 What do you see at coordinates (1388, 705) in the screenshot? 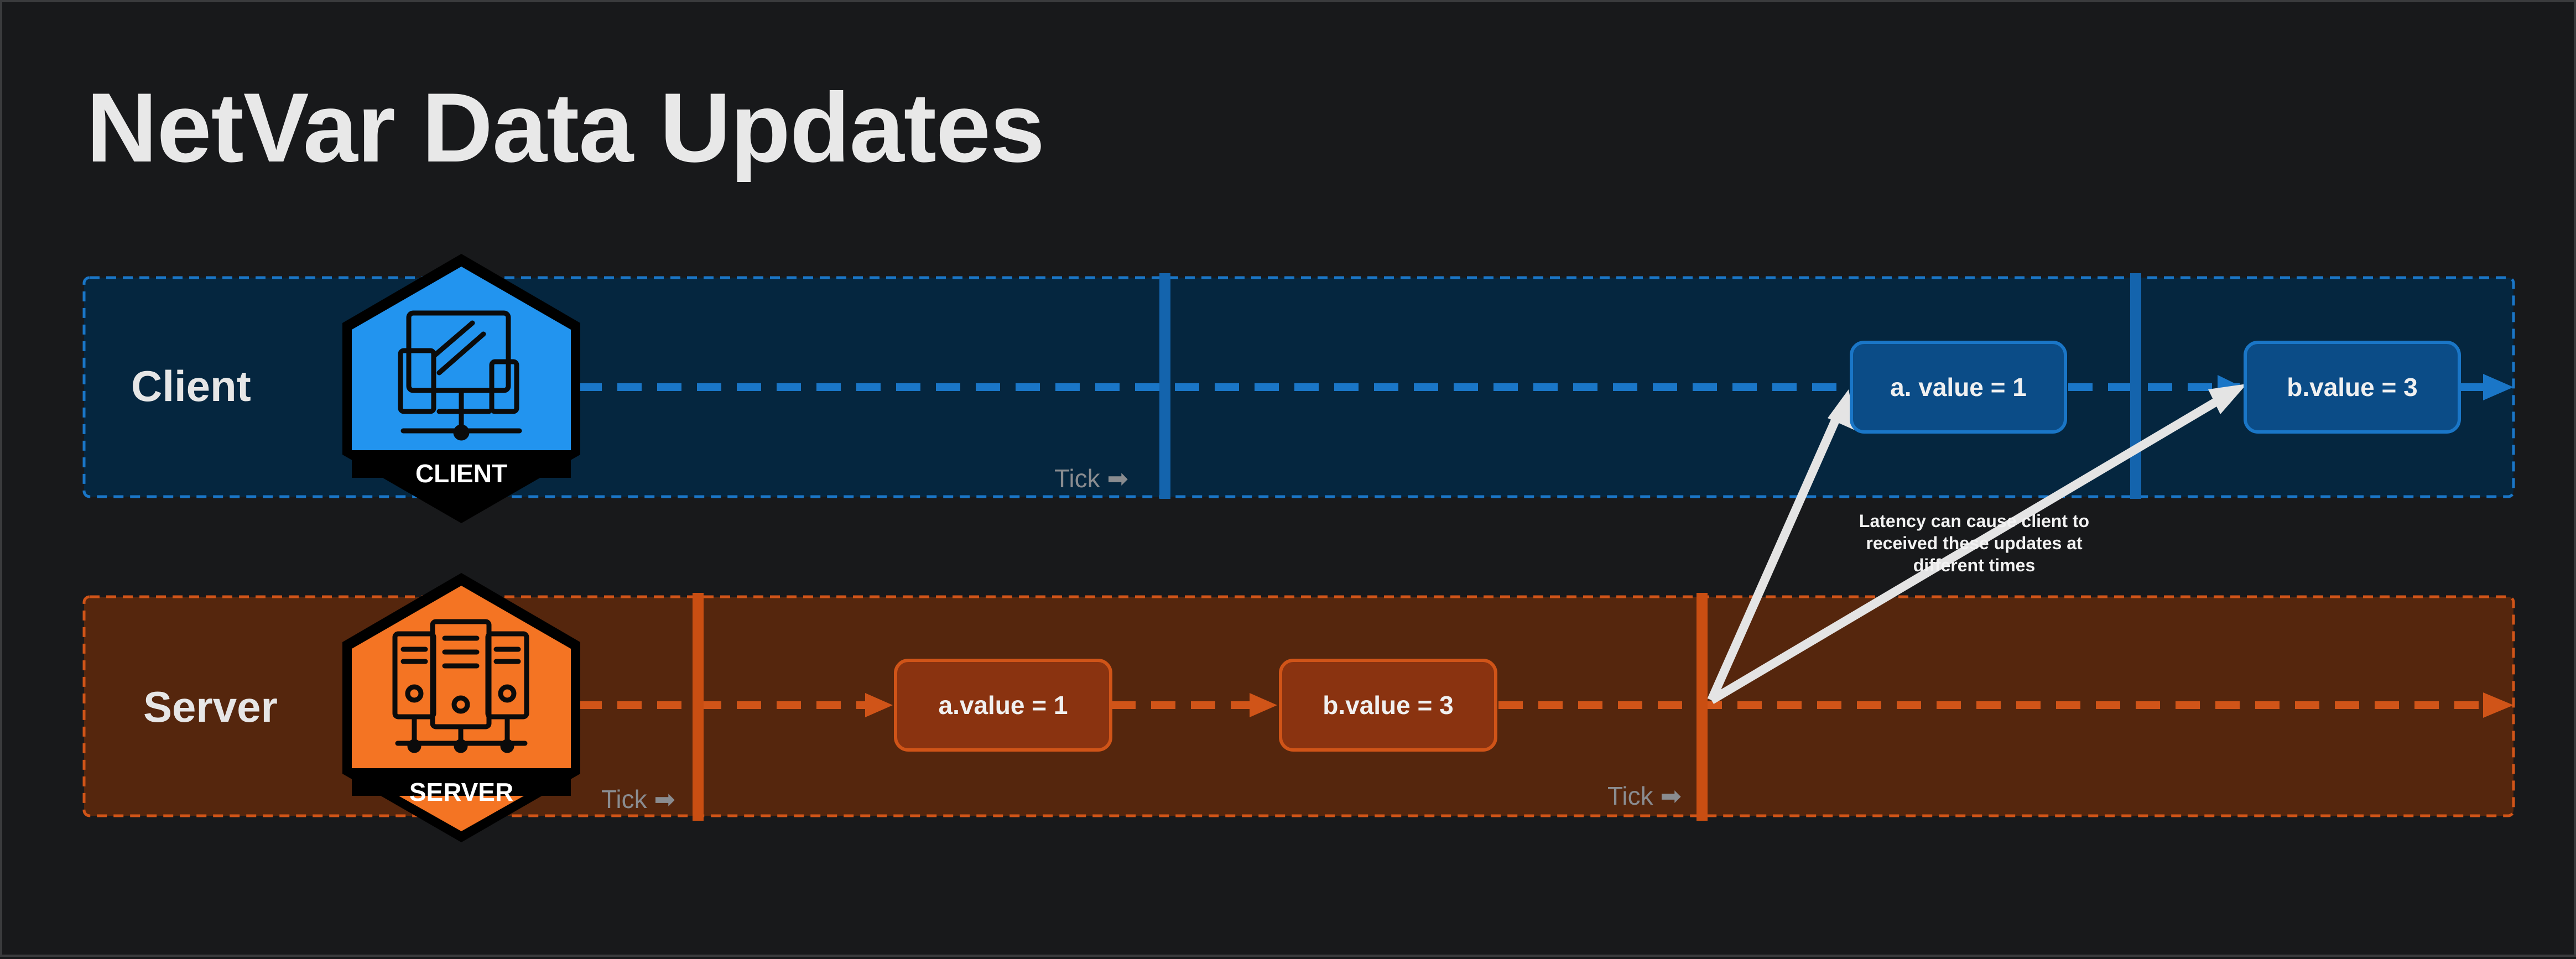
I see `server-update-b: b.value = 3` at bounding box center [1388, 705].